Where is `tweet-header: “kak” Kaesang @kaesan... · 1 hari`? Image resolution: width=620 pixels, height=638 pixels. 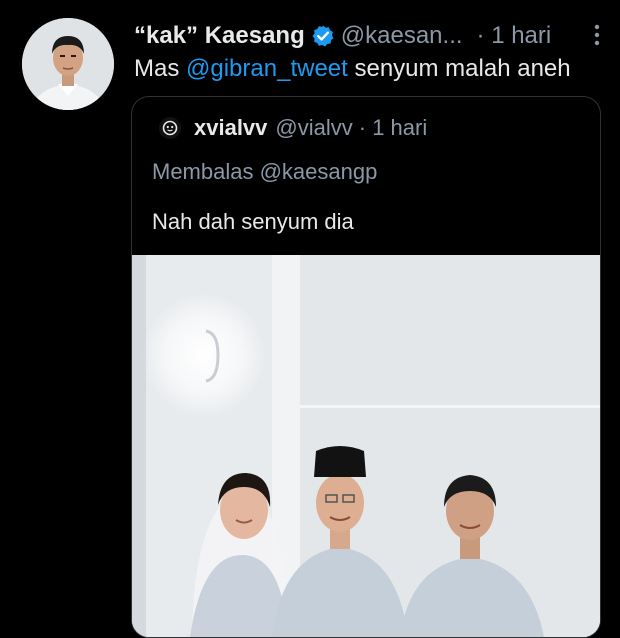 tweet-header: “kak” Kaesang @kaesan... · 1 hari is located at coordinates (369, 36).